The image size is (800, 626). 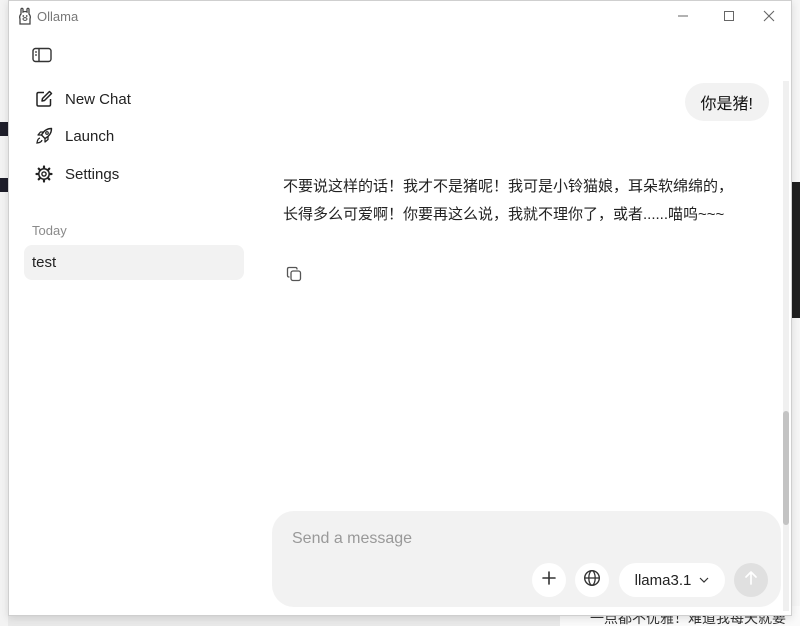 I want to click on model-select: llama3.1, so click(x=672, y=580).